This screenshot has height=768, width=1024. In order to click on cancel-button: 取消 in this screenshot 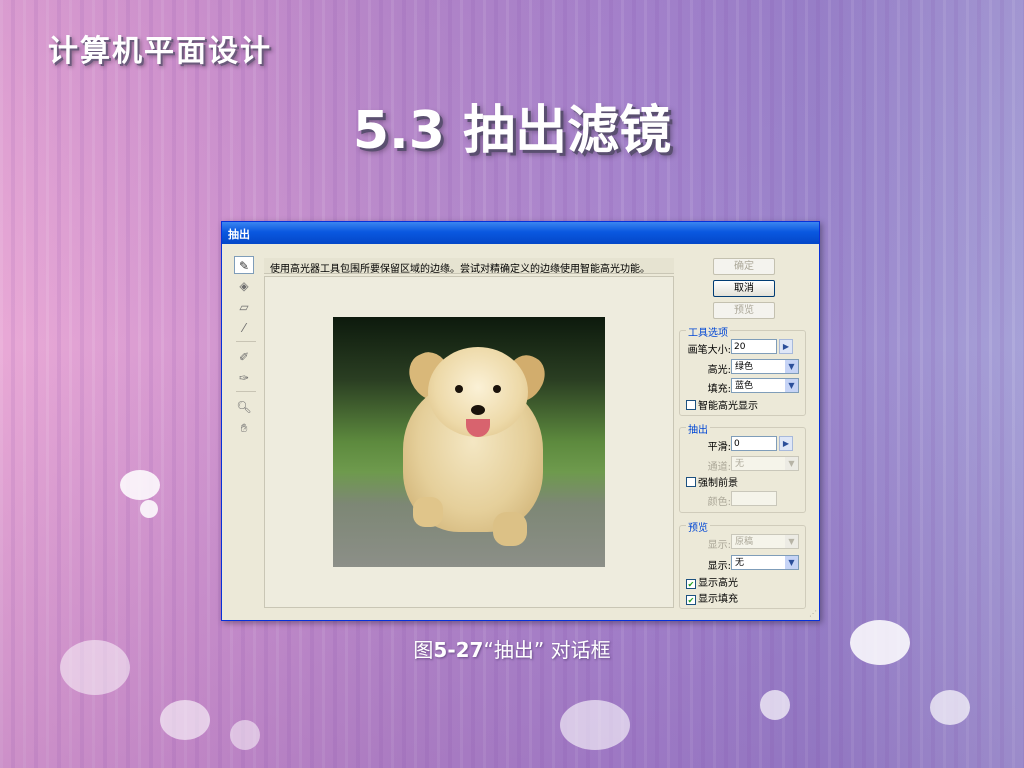, I will do `click(744, 288)`.